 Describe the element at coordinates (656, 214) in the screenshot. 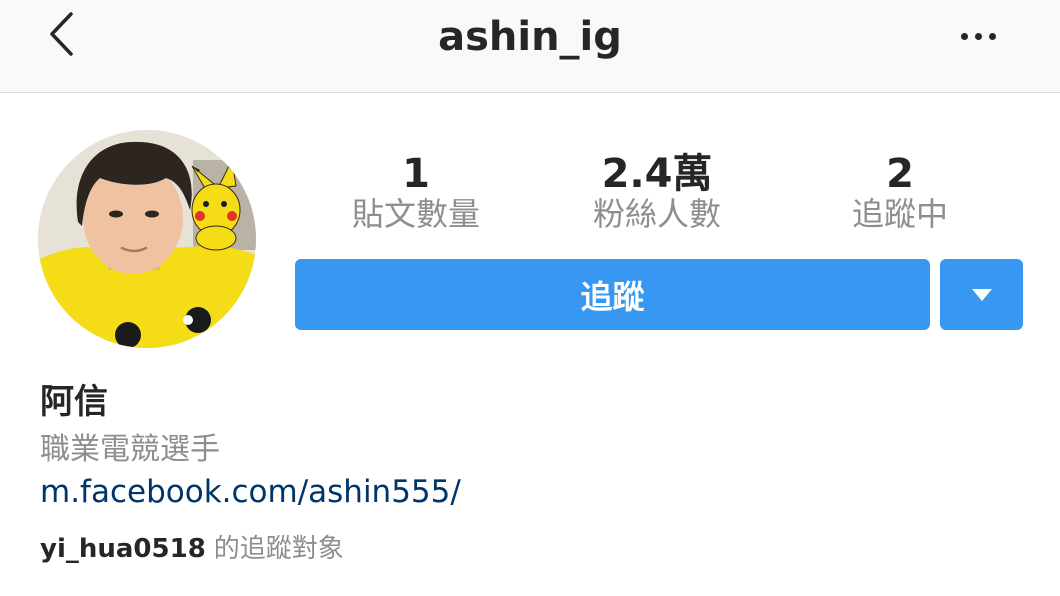

I see `followers-label: 粉絲人數` at that location.